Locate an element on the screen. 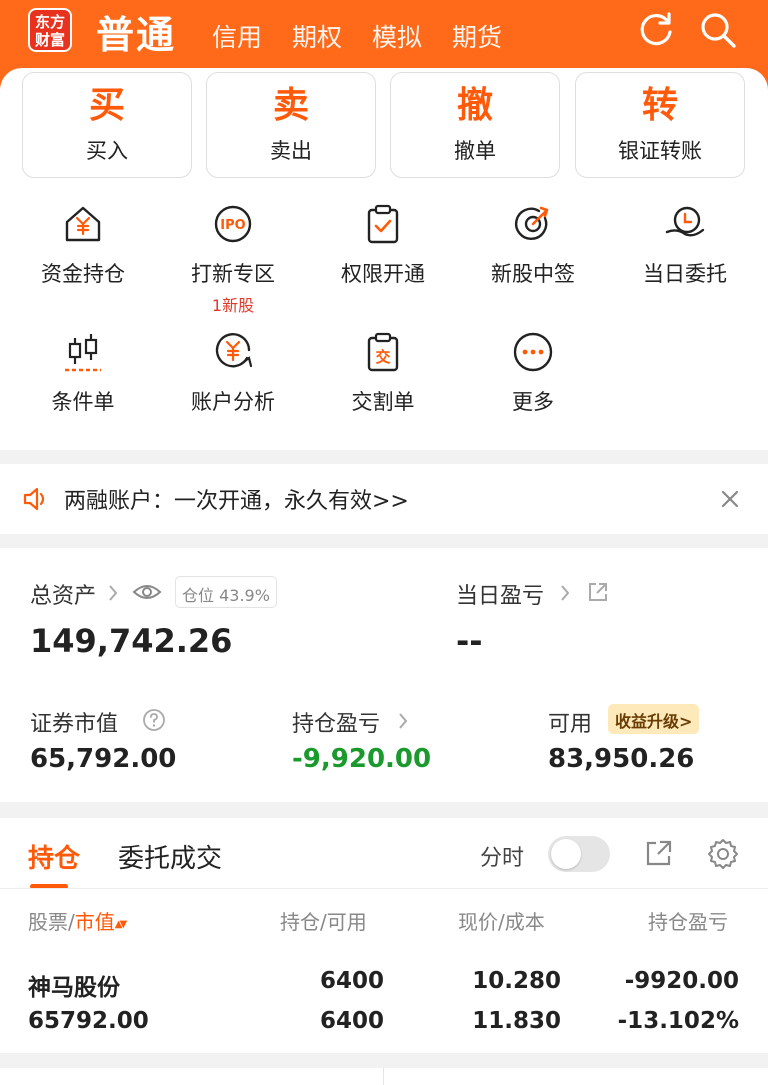  grid-item-delivery-slip: 交 交割单 is located at coordinates (383, 373).